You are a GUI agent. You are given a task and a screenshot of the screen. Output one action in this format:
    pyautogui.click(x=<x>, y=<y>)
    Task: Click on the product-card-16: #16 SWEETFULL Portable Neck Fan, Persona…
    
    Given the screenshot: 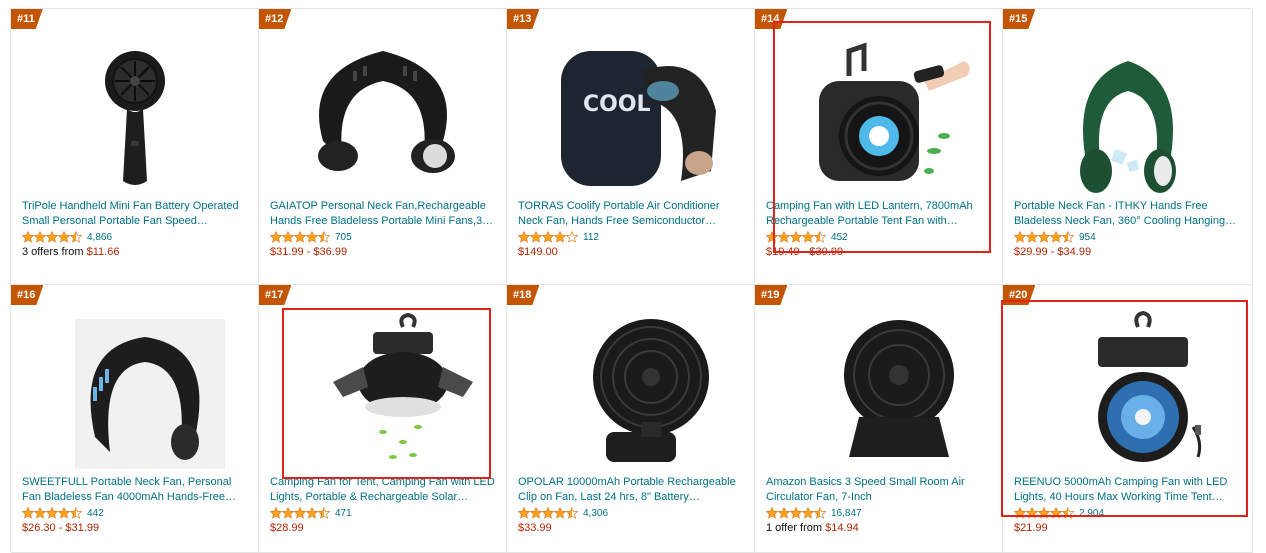 What is the action you would take?
    pyautogui.click(x=135, y=419)
    